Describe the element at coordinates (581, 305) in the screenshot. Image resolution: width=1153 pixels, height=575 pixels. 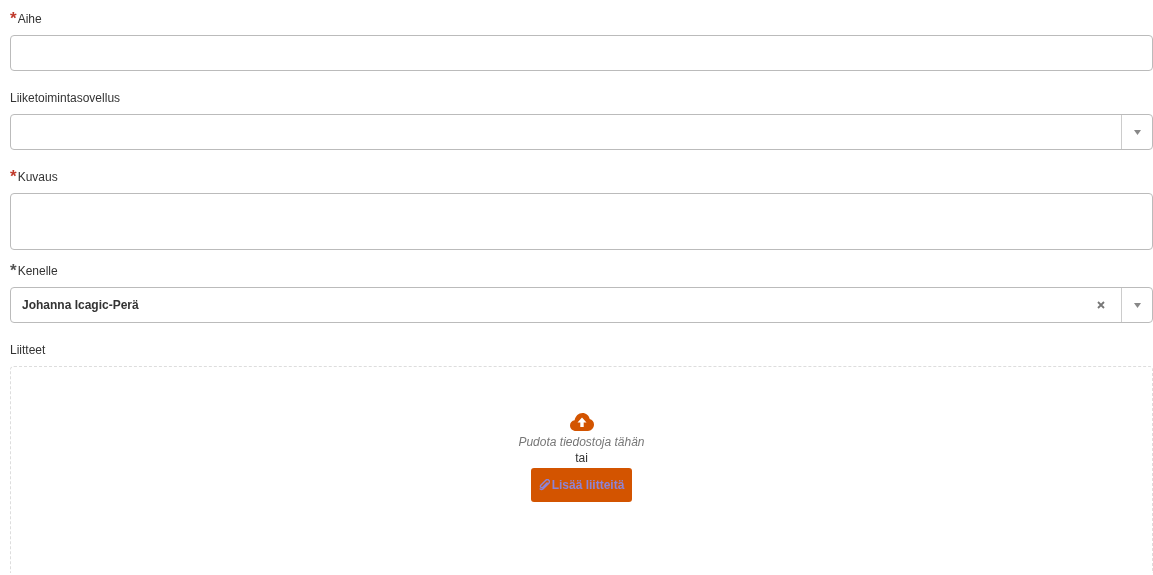
I see `select-field: Johanna Icagic-Perä` at that location.